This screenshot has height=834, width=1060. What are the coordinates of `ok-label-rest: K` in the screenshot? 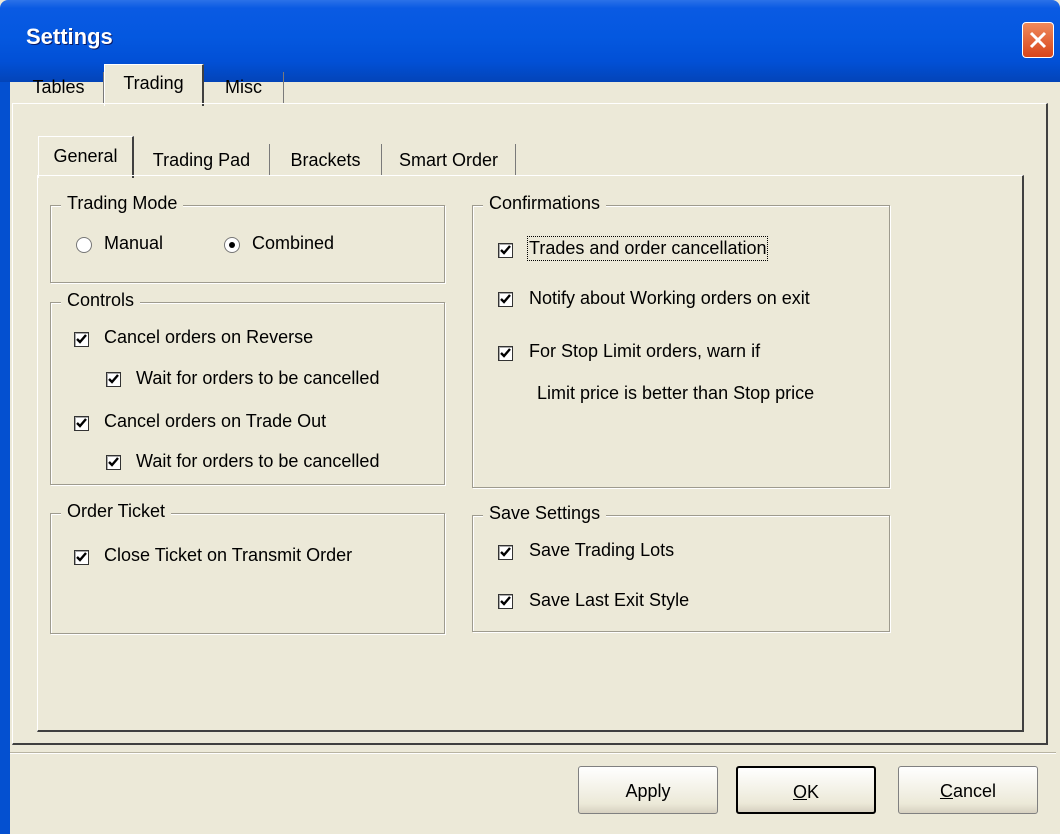 It's located at (813, 792).